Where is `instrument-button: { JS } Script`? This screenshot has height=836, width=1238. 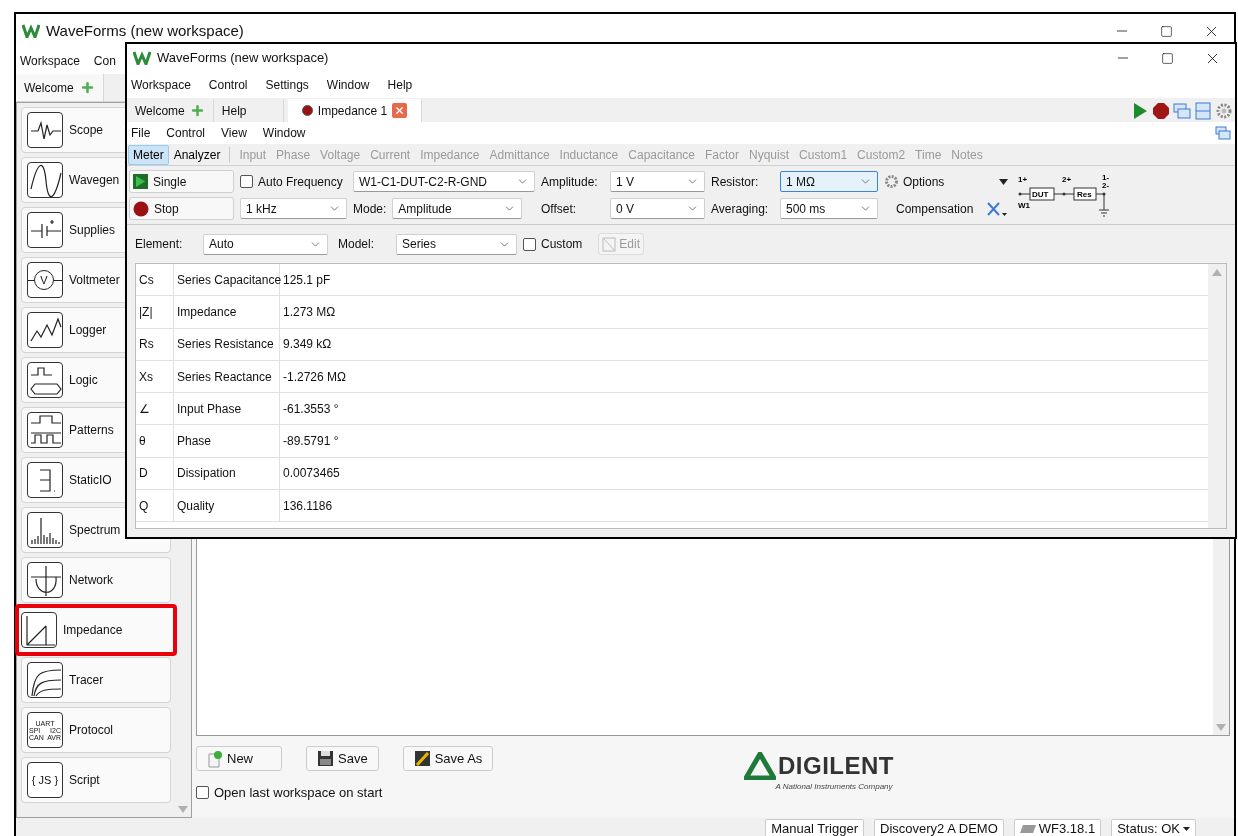
instrument-button: { JS } Script is located at coordinates (96, 780).